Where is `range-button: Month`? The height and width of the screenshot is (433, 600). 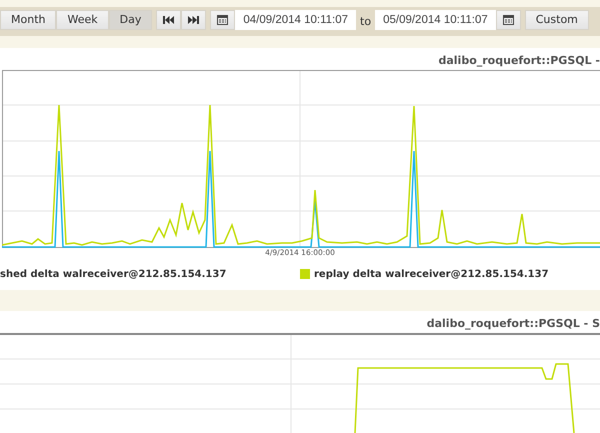 range-button: Month is located at coordinates (28, 20).